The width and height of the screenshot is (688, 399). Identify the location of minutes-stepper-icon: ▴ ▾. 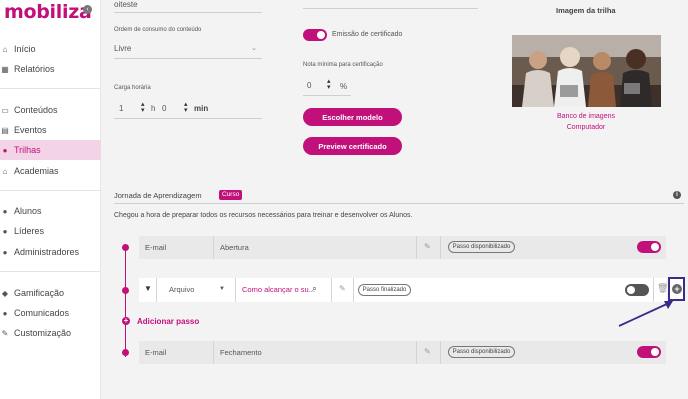
(186, 107).